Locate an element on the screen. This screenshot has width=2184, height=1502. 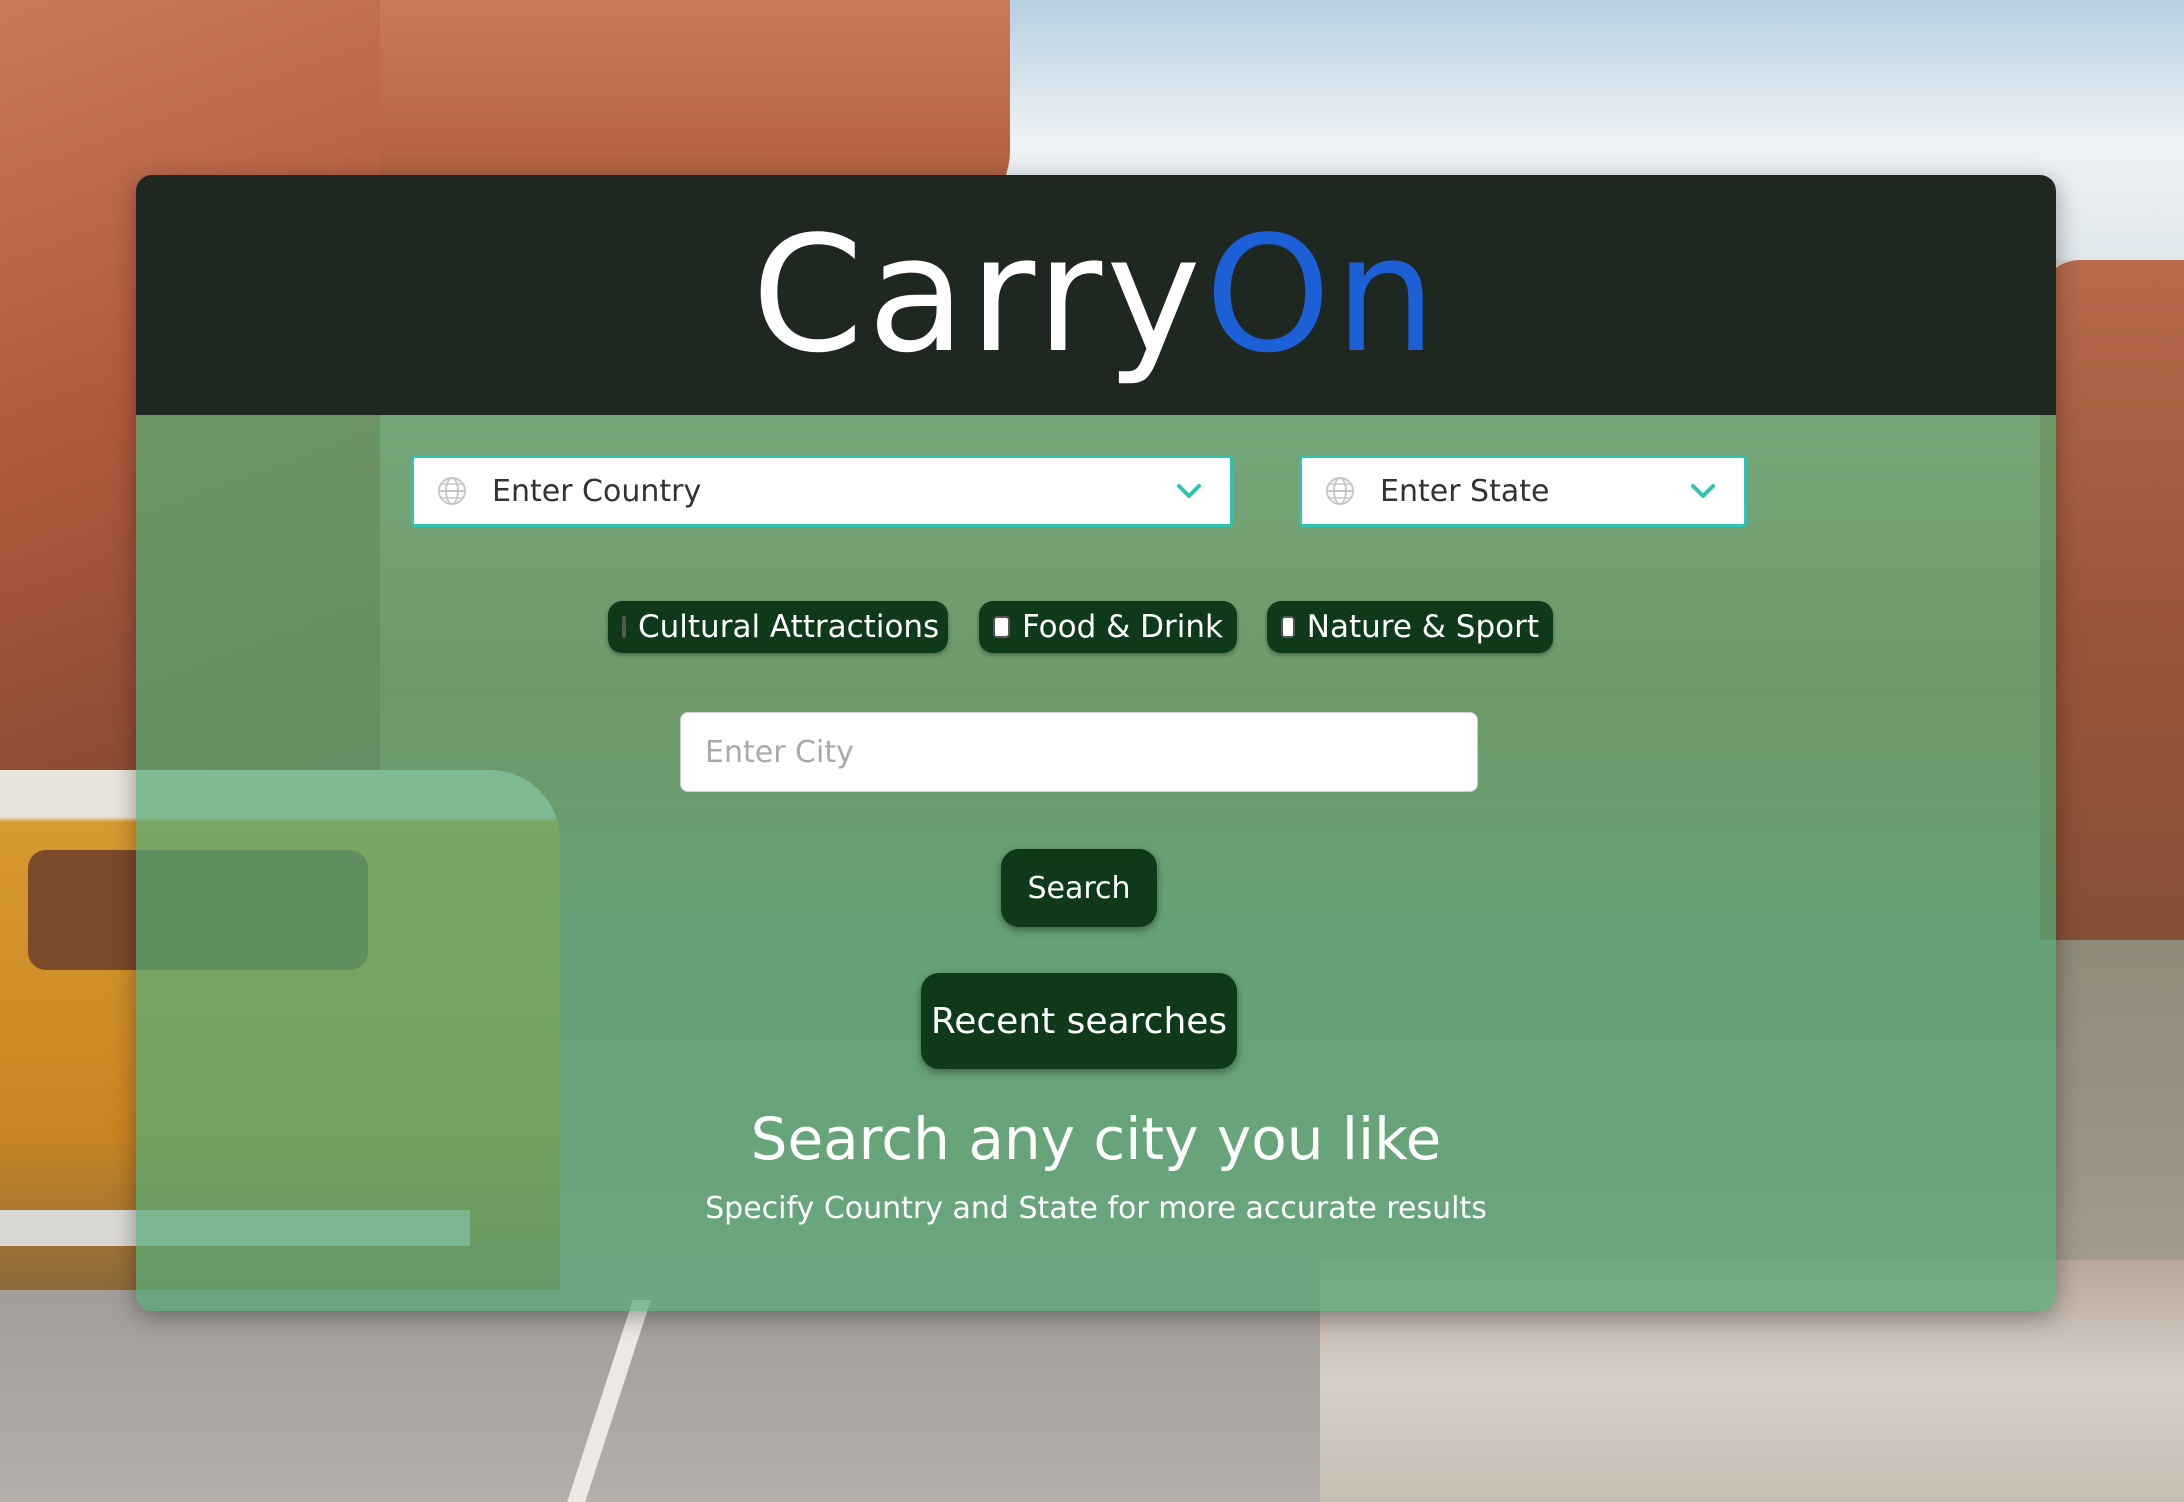
category-nature-sport: Nature & Sport is located at coordinates (1410, 627).